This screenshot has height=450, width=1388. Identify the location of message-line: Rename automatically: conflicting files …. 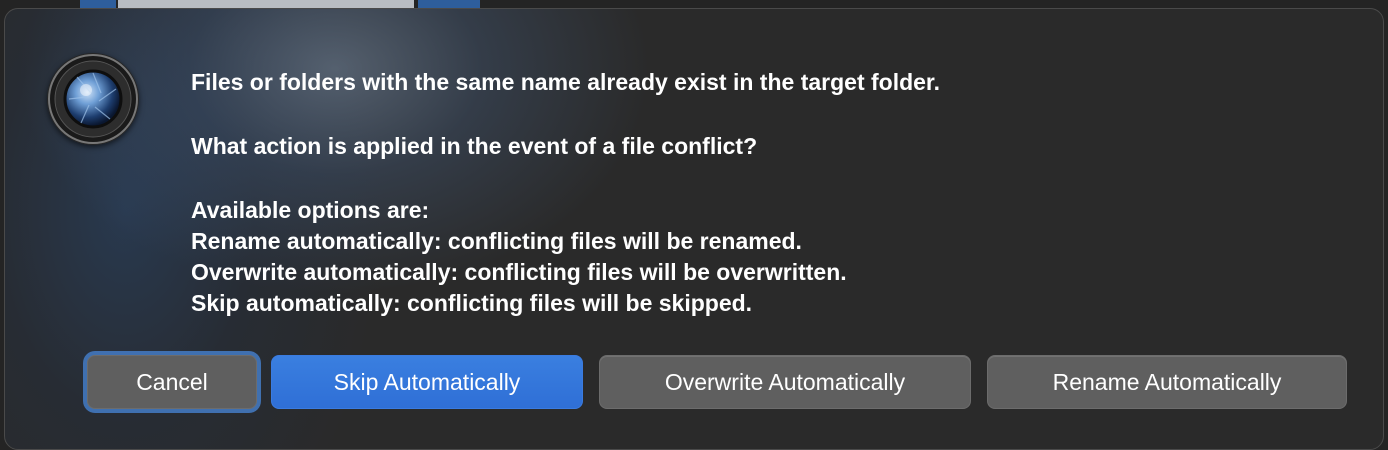
(496, 241).